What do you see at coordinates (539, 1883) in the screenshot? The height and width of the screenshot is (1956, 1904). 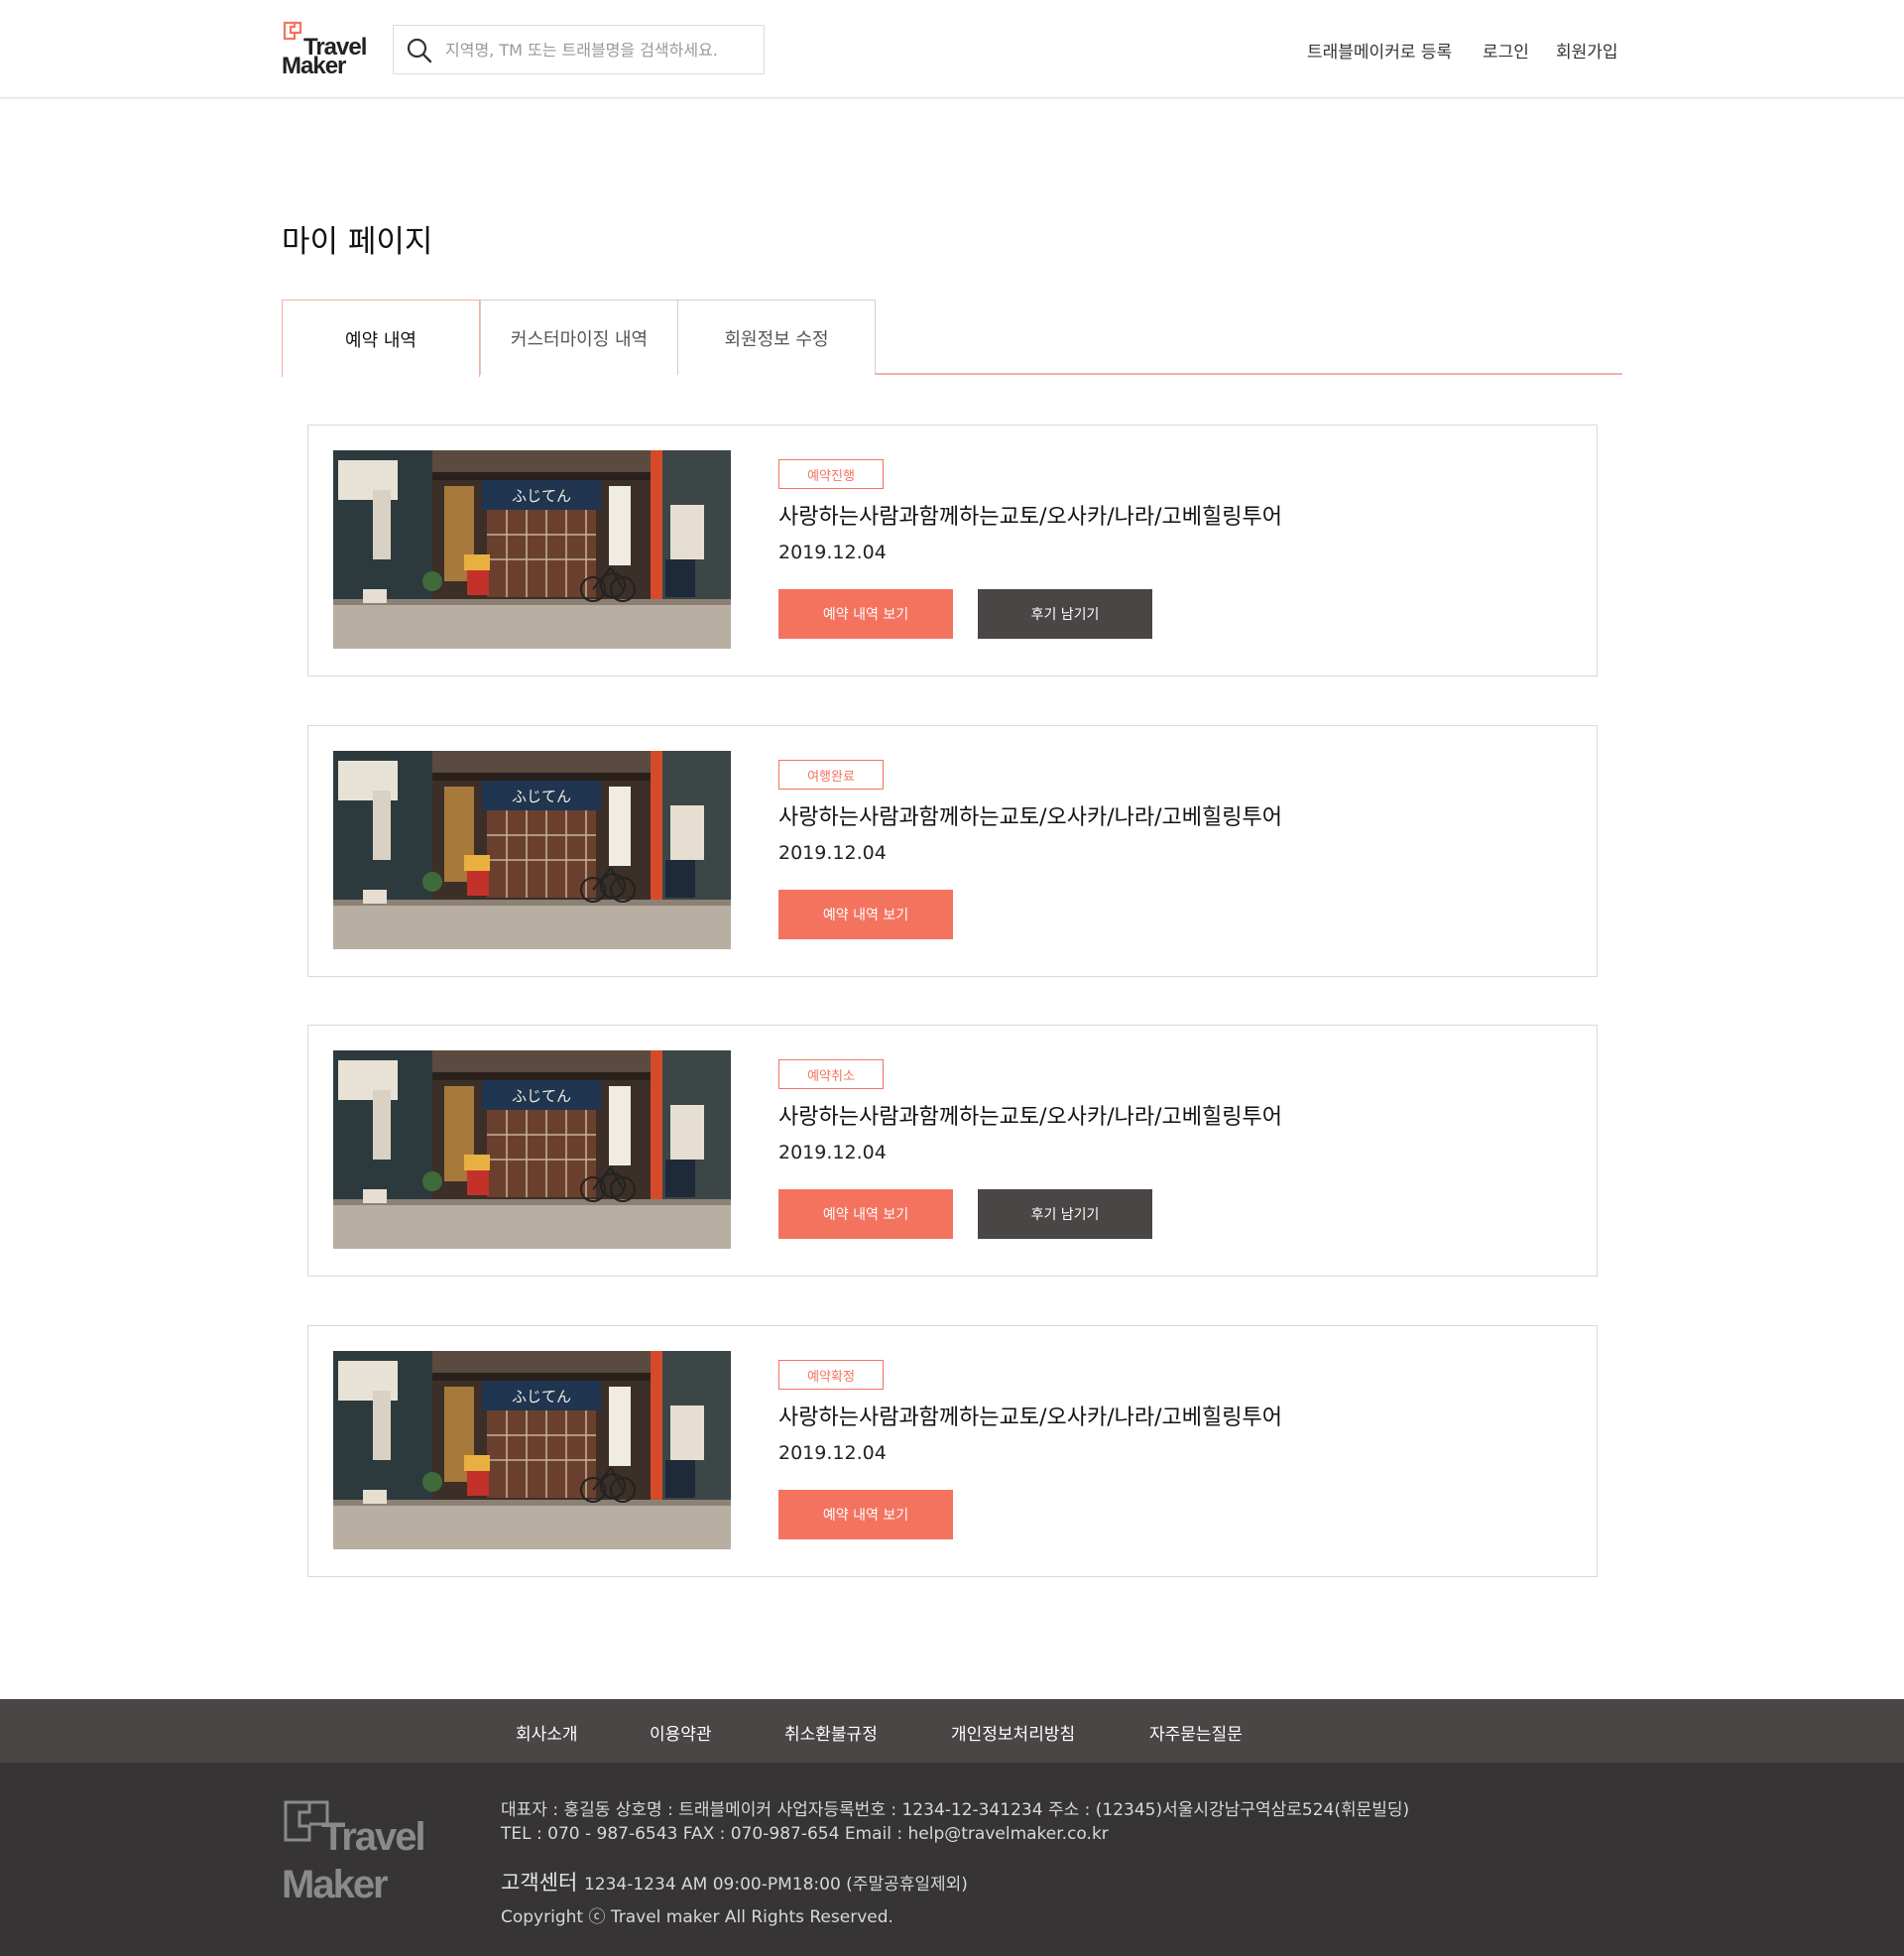 I see `customer-center-label: 고객센터` at bounding box center [539, 1883].